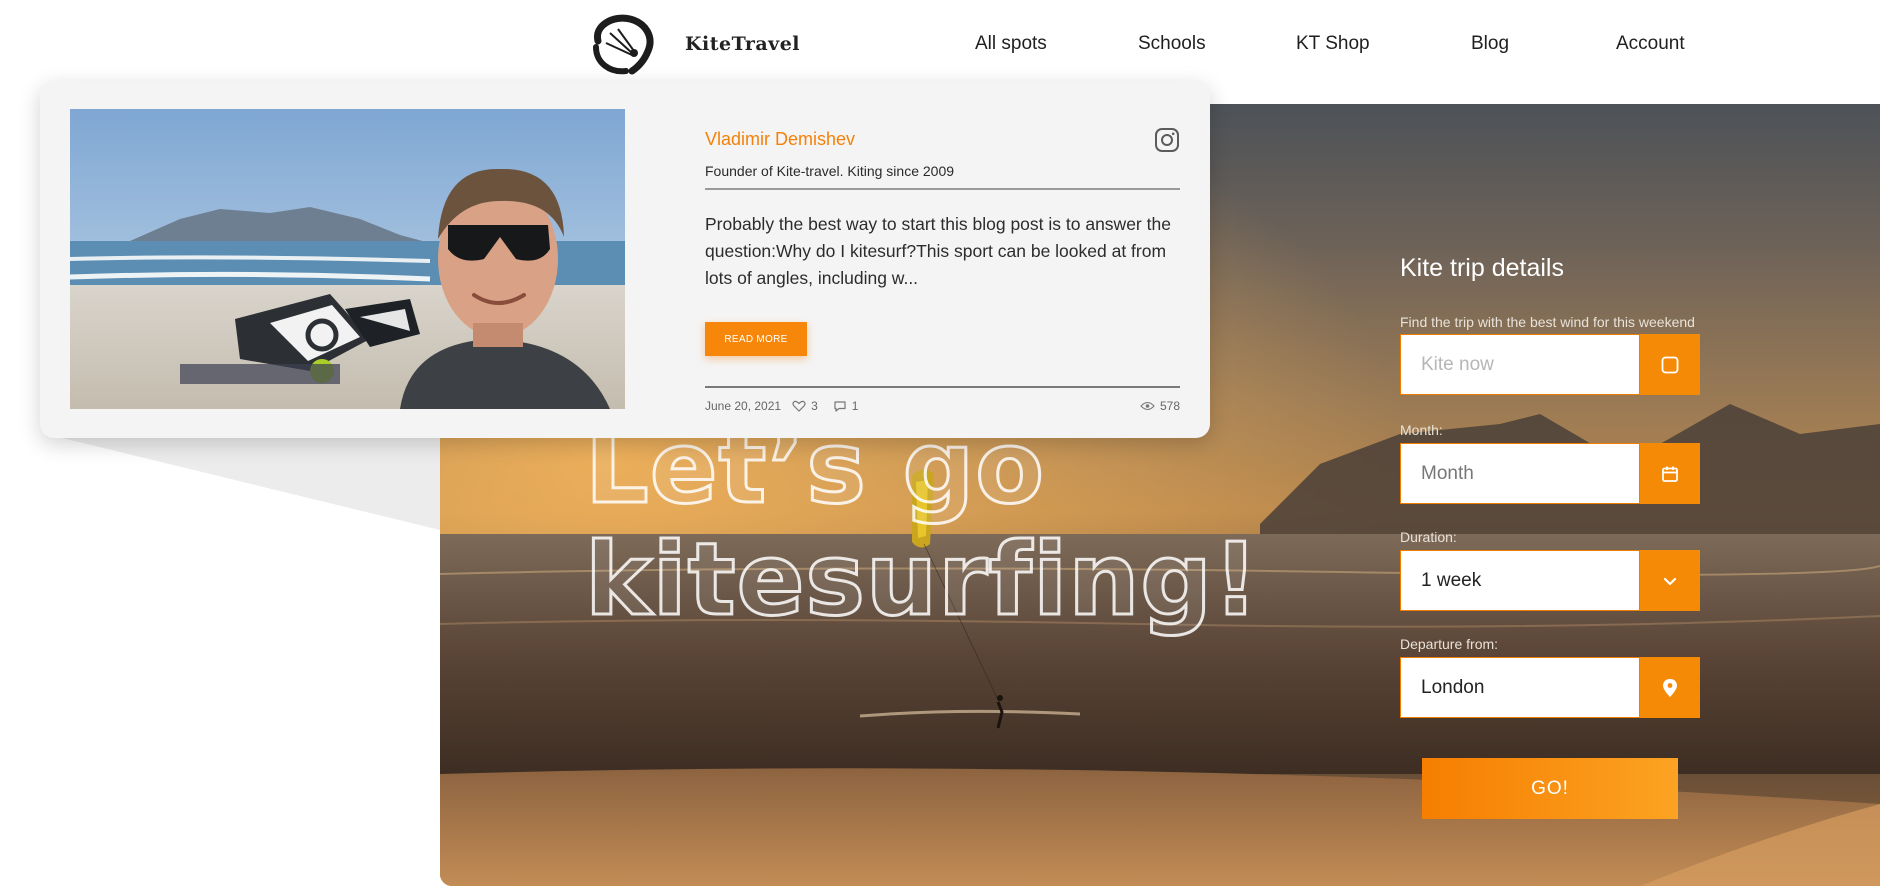 This screenshot has height=886, width=1880. Describe the element at coordinates (1449, 644) in the screenshot. I see `departure-label: Departure from:` at that location.